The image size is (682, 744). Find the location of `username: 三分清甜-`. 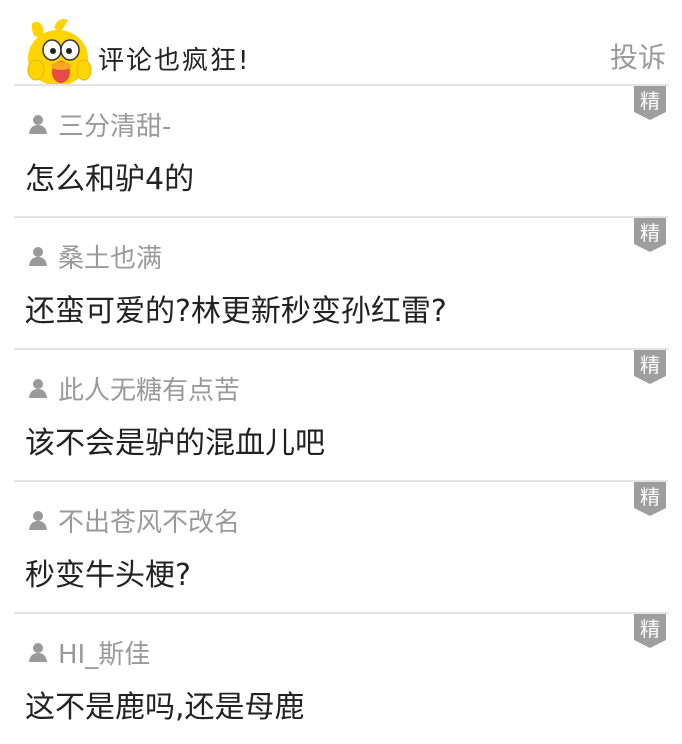

username: 三分清甜- is located at coordinates (114, 124).